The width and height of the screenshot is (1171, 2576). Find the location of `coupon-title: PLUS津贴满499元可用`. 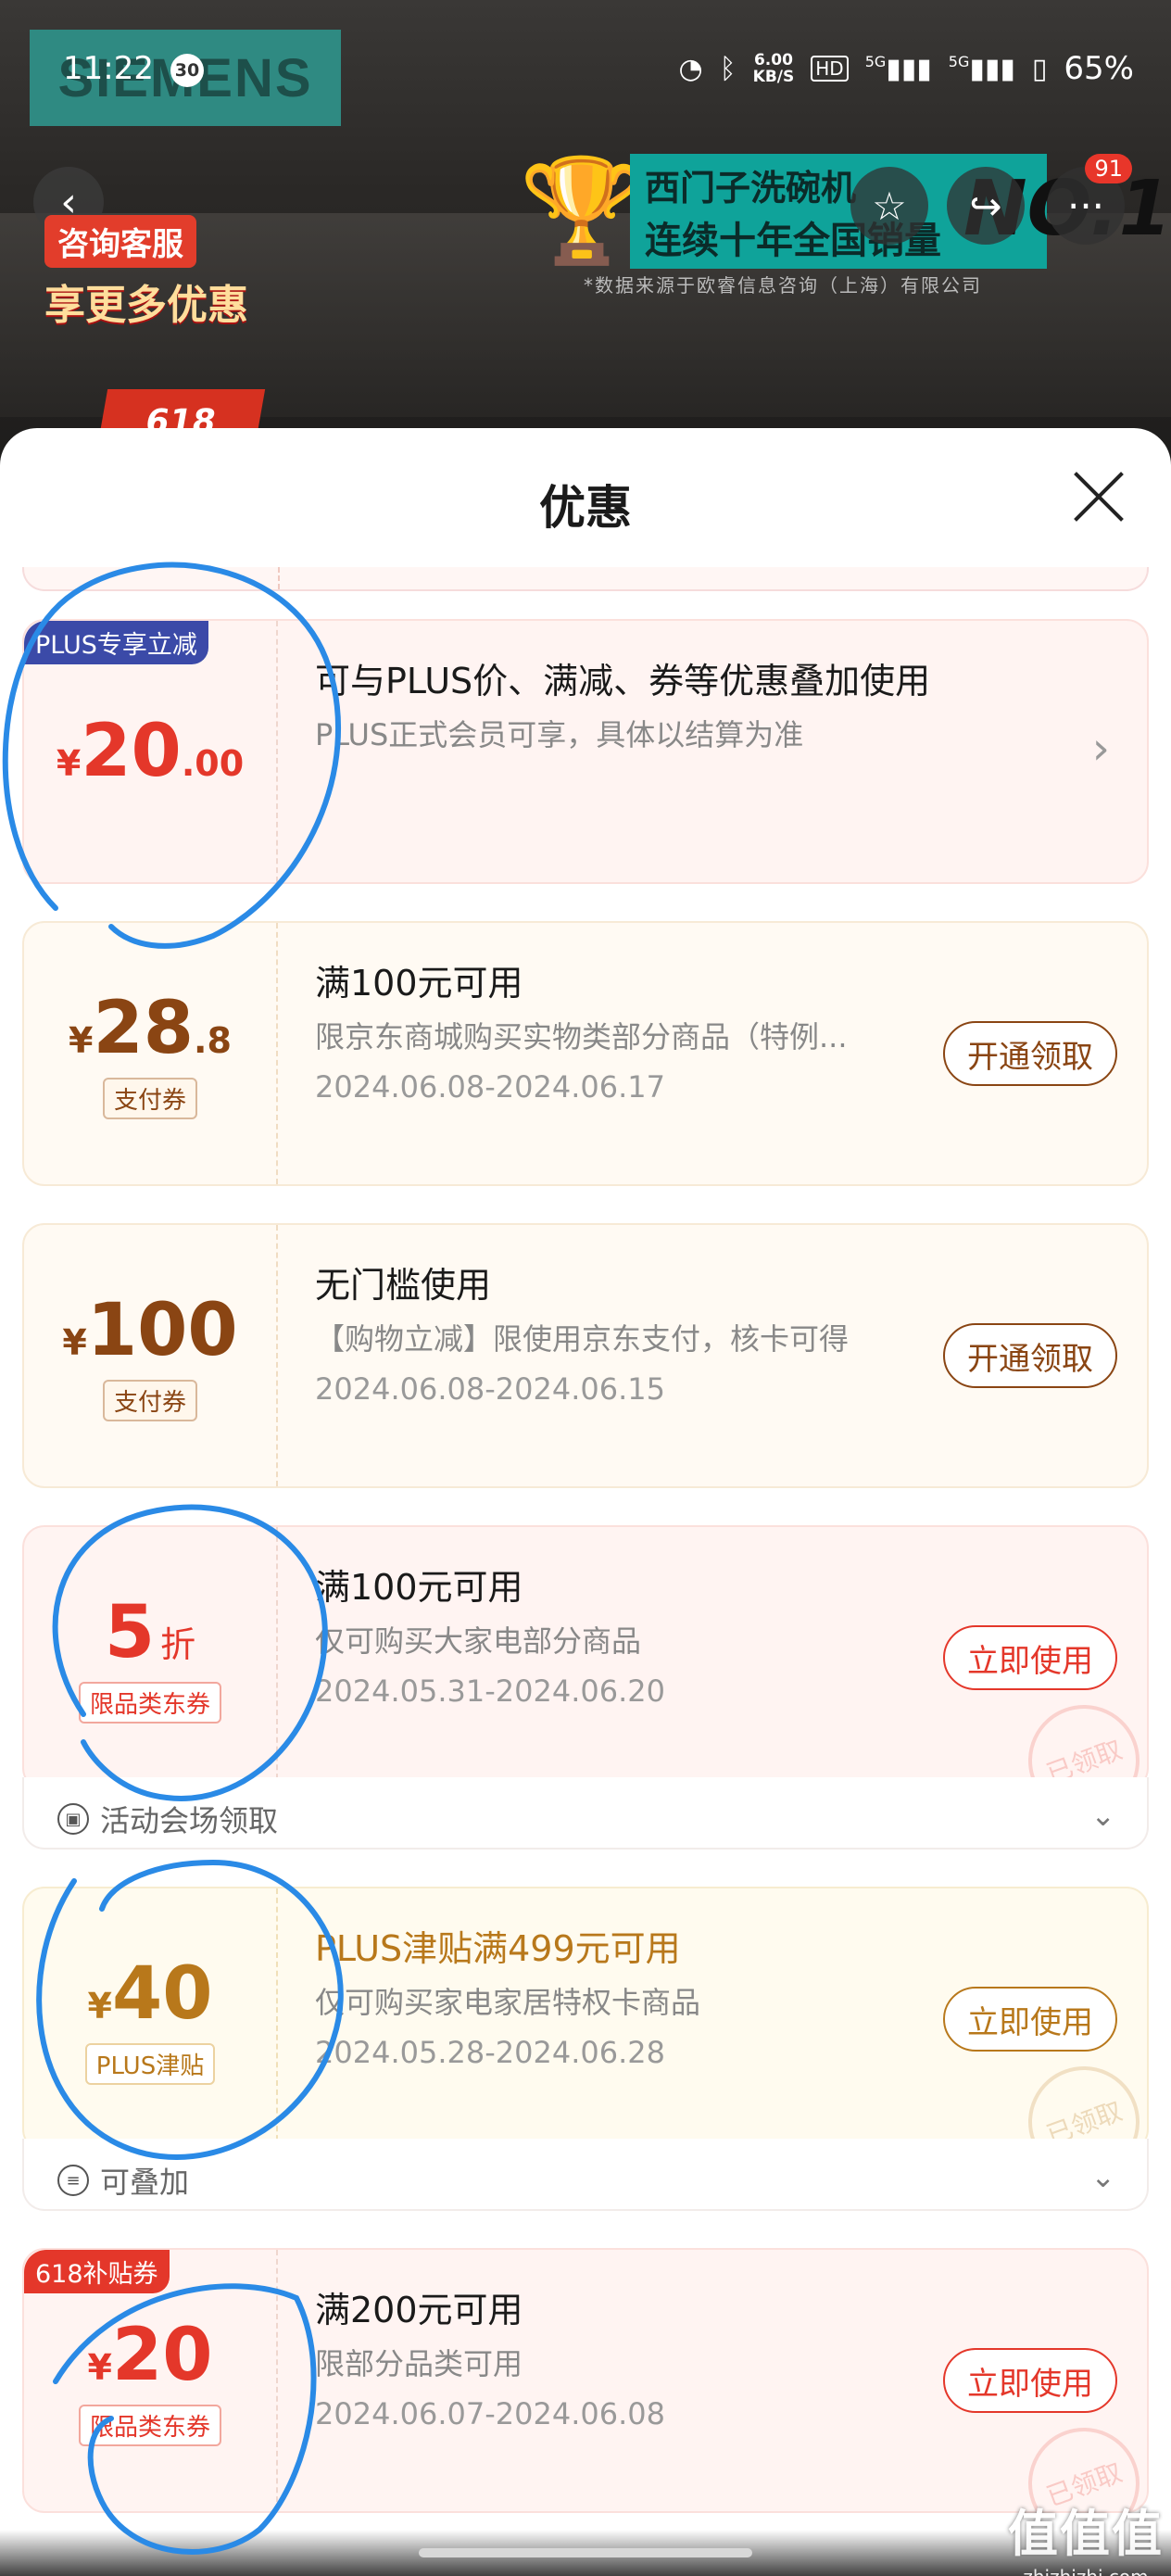

coupon-title: PLUS津贴满499元可用 is located at coordinates (498, 1949).